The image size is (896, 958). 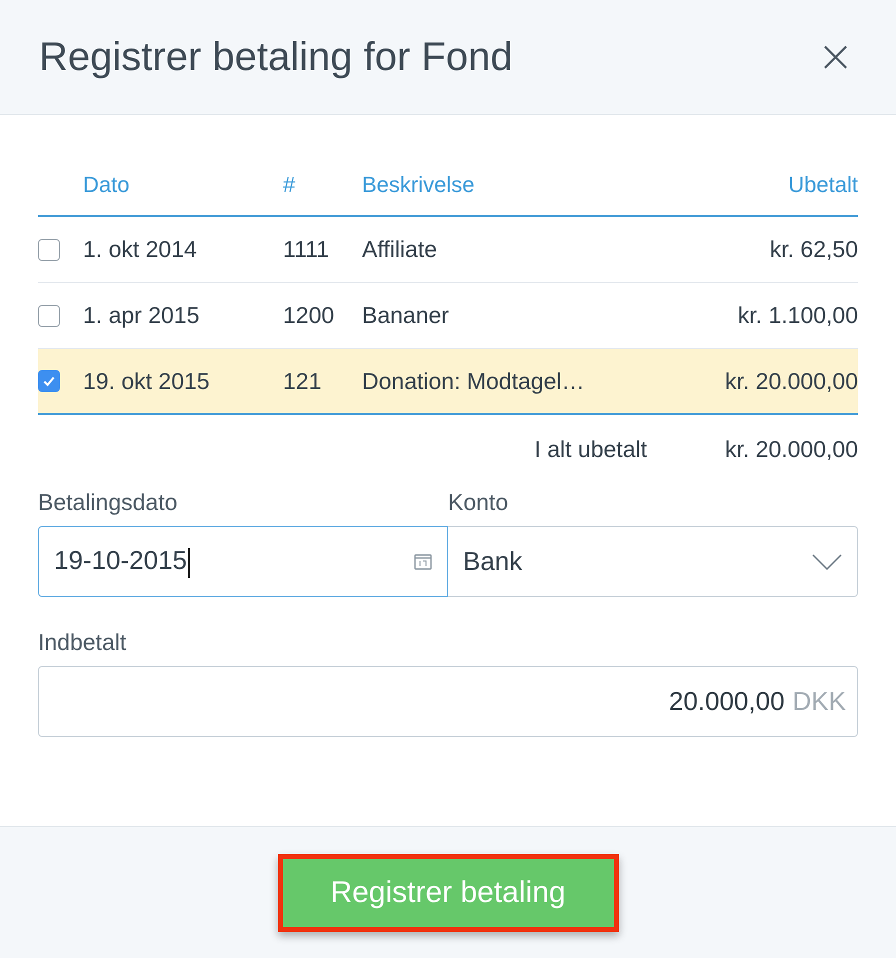 What do you see at coordinates (827, 562) in the screenshot?
I see `chevron-down-icon` at bounding box center [827, 562].